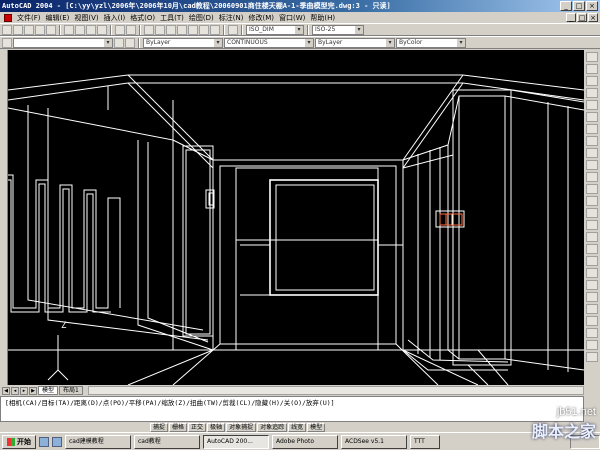  I want to click on point-icon, so click(592, 345).